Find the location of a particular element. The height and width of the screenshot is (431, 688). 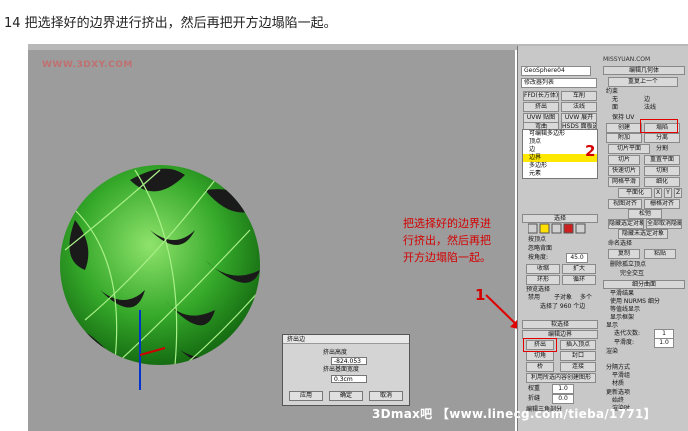

subobject-icons is located at coordinates (558, 228).